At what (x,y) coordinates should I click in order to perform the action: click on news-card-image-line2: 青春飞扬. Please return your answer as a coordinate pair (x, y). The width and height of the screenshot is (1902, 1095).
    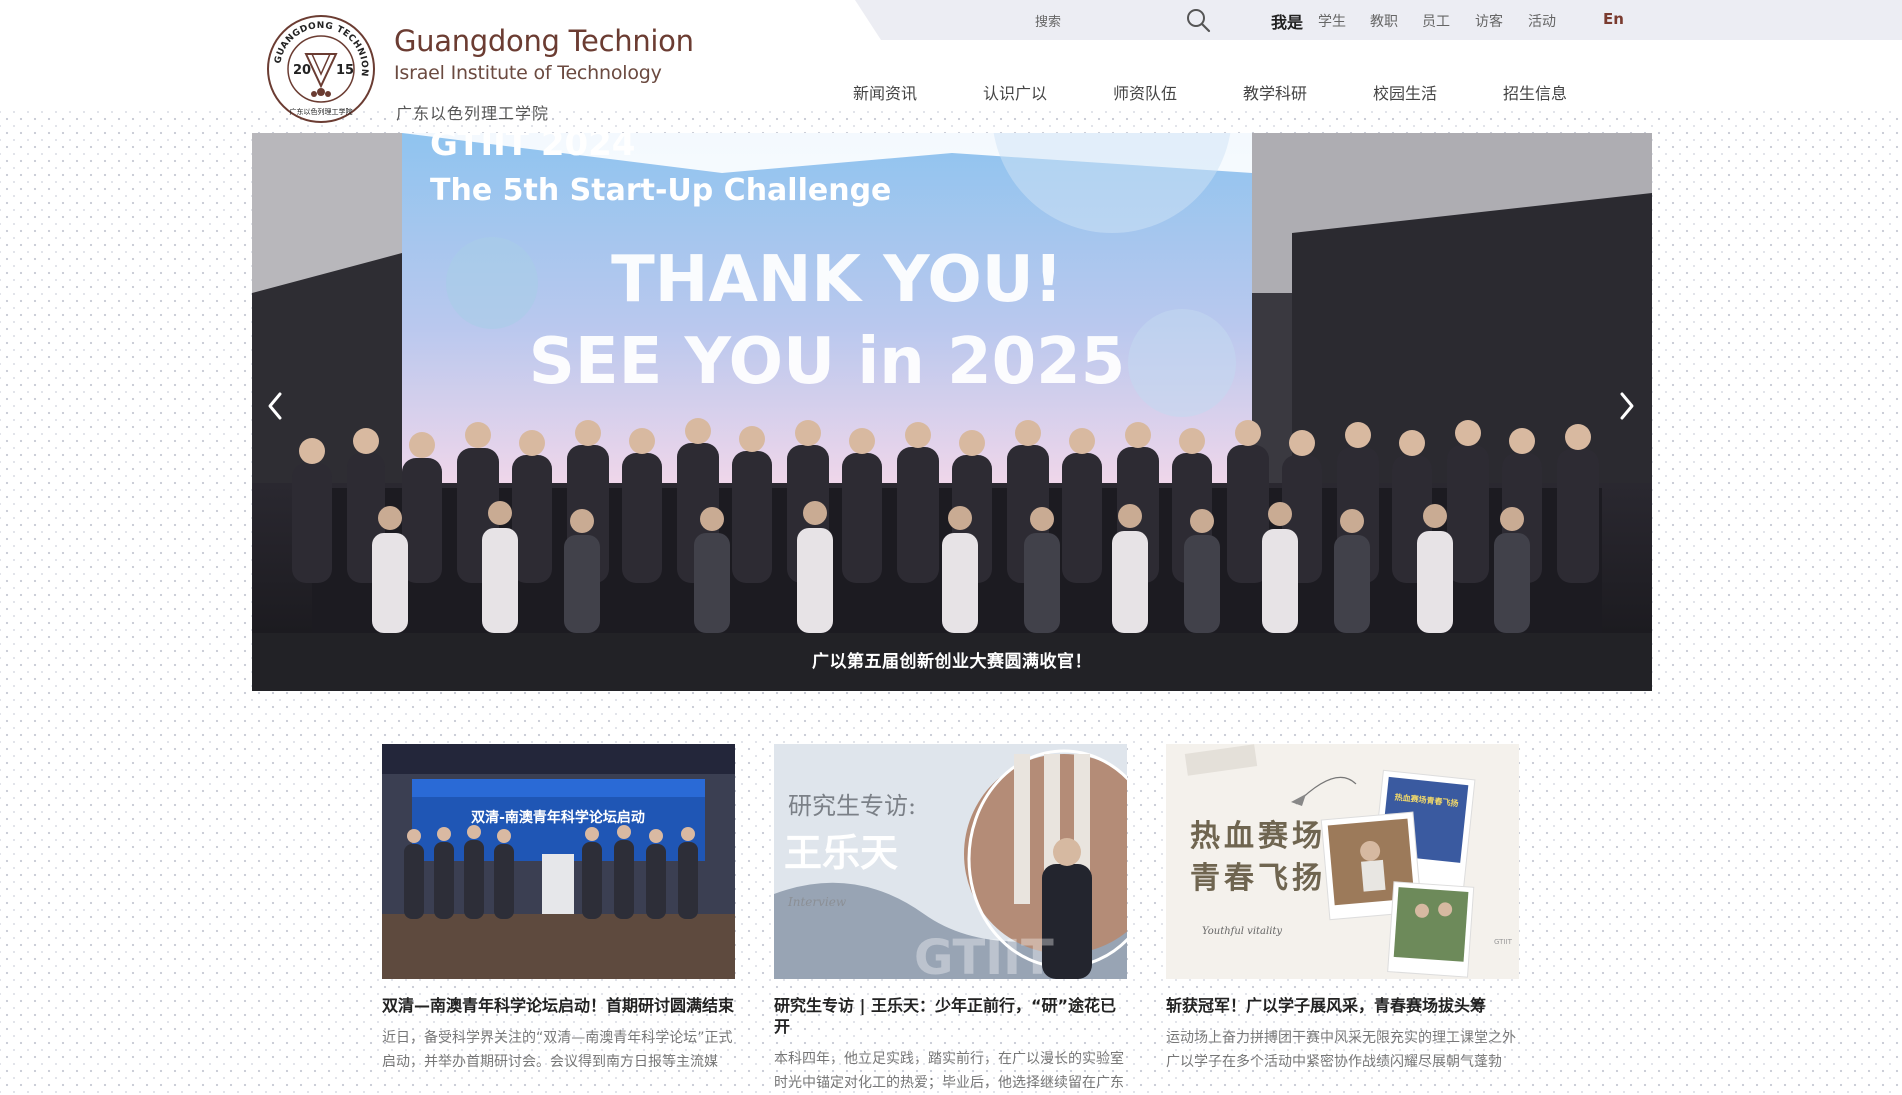
    Looking at the image, I should click on (1258, 878).